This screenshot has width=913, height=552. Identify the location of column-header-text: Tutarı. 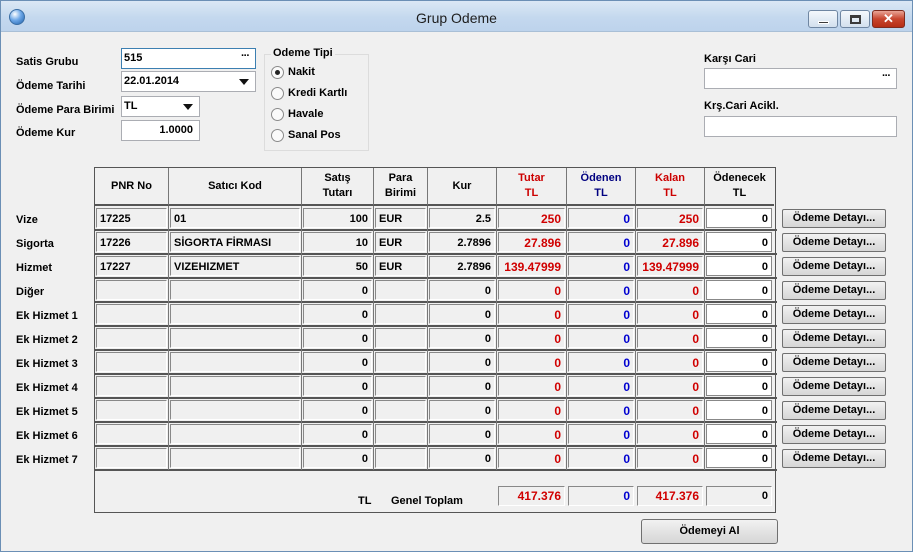
(337, 193).